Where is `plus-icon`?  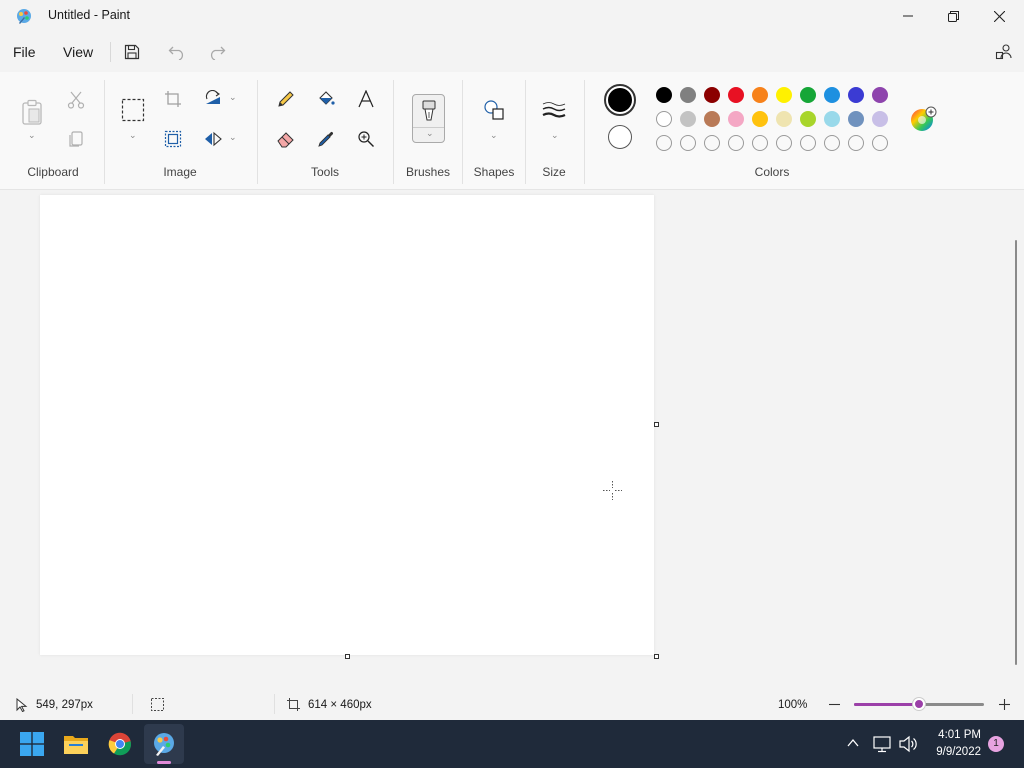
plus-icon is located at coordinates (1004, 704).